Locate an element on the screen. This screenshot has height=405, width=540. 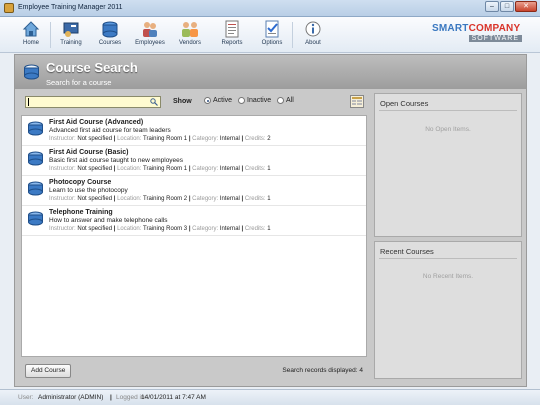
logged-in-value: 14/01/2011 at 7:47 AM is located at coordinates (173, 397).